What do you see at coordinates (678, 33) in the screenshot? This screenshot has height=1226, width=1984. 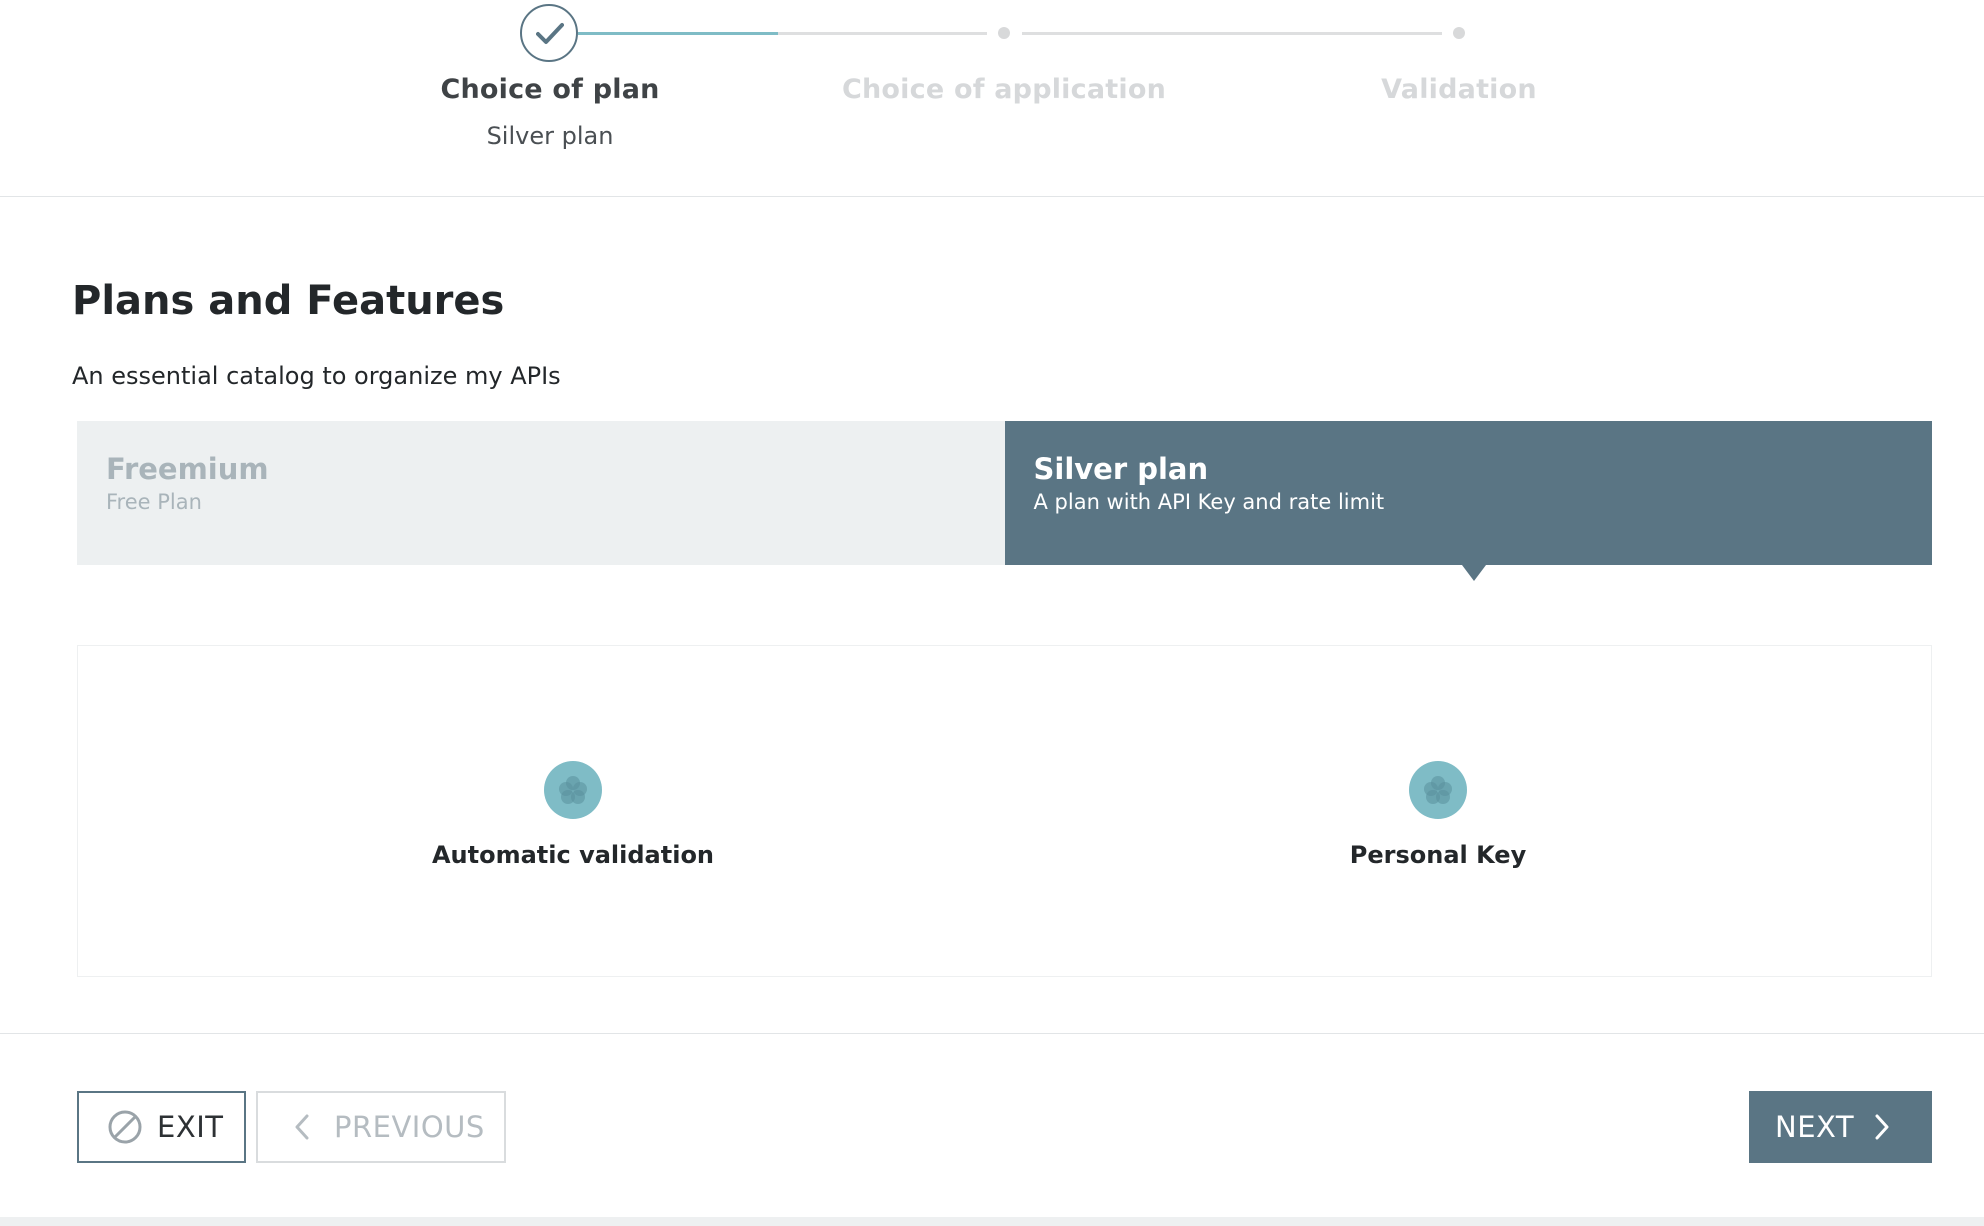 I see `stepper-progress-line` at bounding box center [678, 33].